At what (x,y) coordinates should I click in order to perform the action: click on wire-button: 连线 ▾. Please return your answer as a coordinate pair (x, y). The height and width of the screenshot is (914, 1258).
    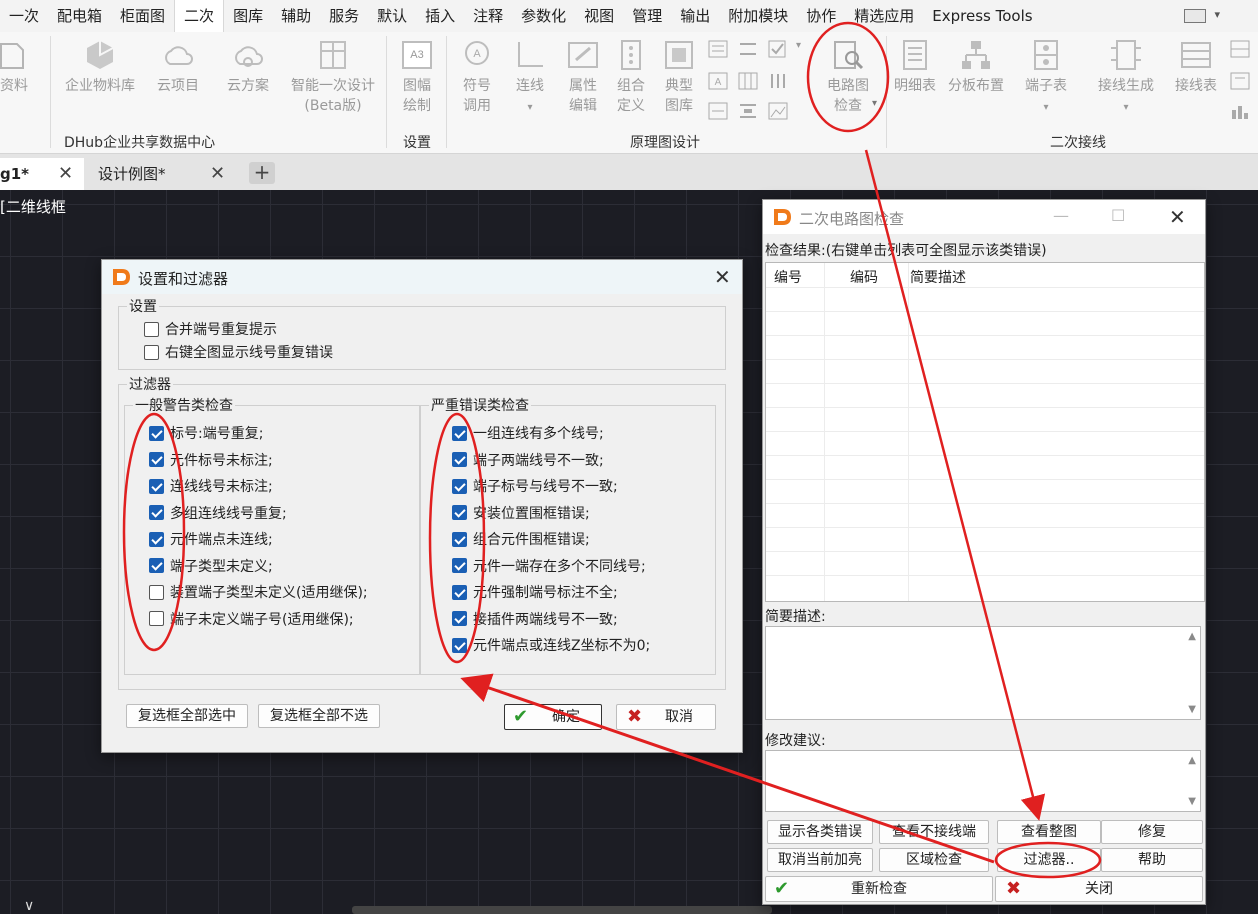
    Looking at the image, I should click on (530, 78).